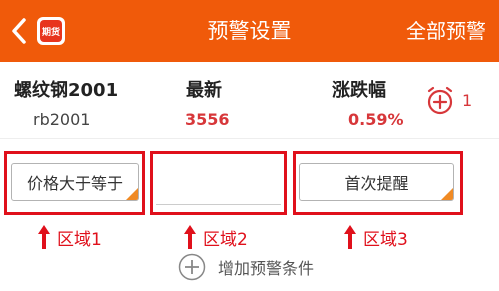 Image resolution: width=499 pixels, height=291 pixels. I want to click on latest-label: 最新, so click(204, 90).